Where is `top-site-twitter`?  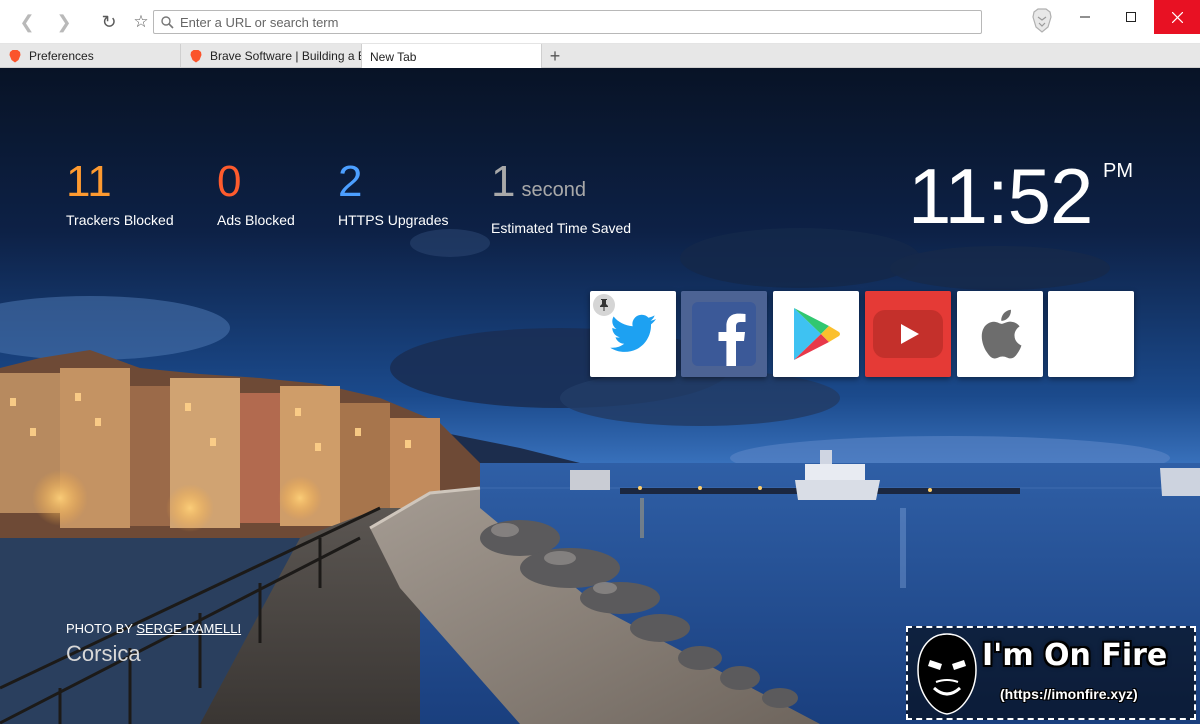
top-site-twitter is located at coordinates (633, 334).